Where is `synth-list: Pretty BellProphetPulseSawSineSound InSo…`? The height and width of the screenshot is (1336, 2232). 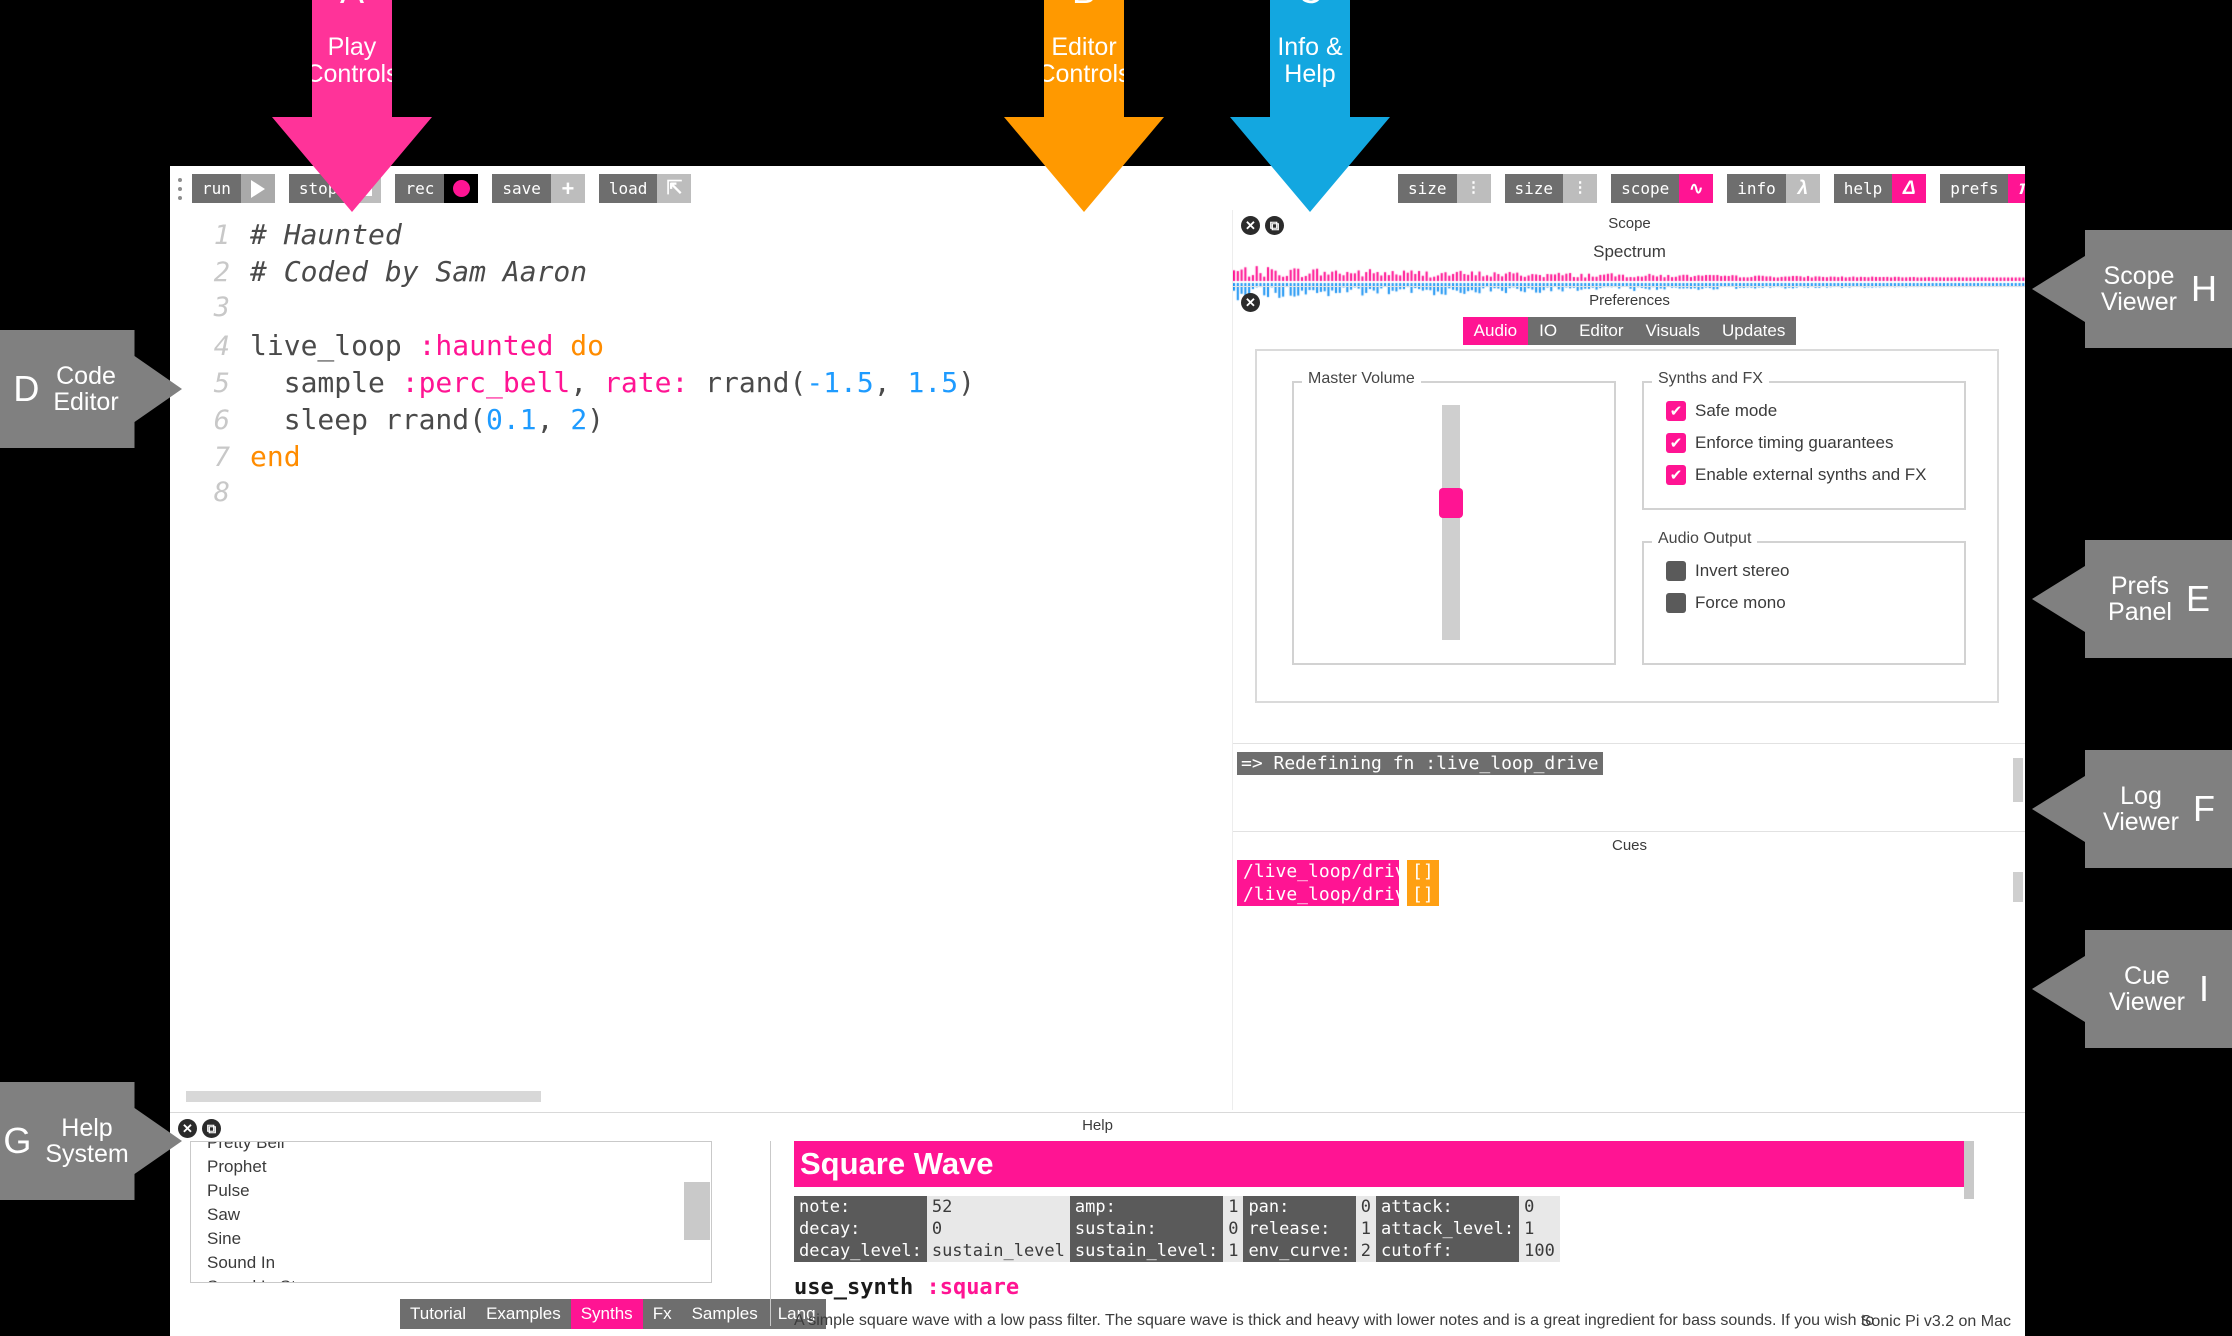
synth-list: Pretty BellProphetPulseSawSineSound InSo… is located at coordinates (451, 1212).